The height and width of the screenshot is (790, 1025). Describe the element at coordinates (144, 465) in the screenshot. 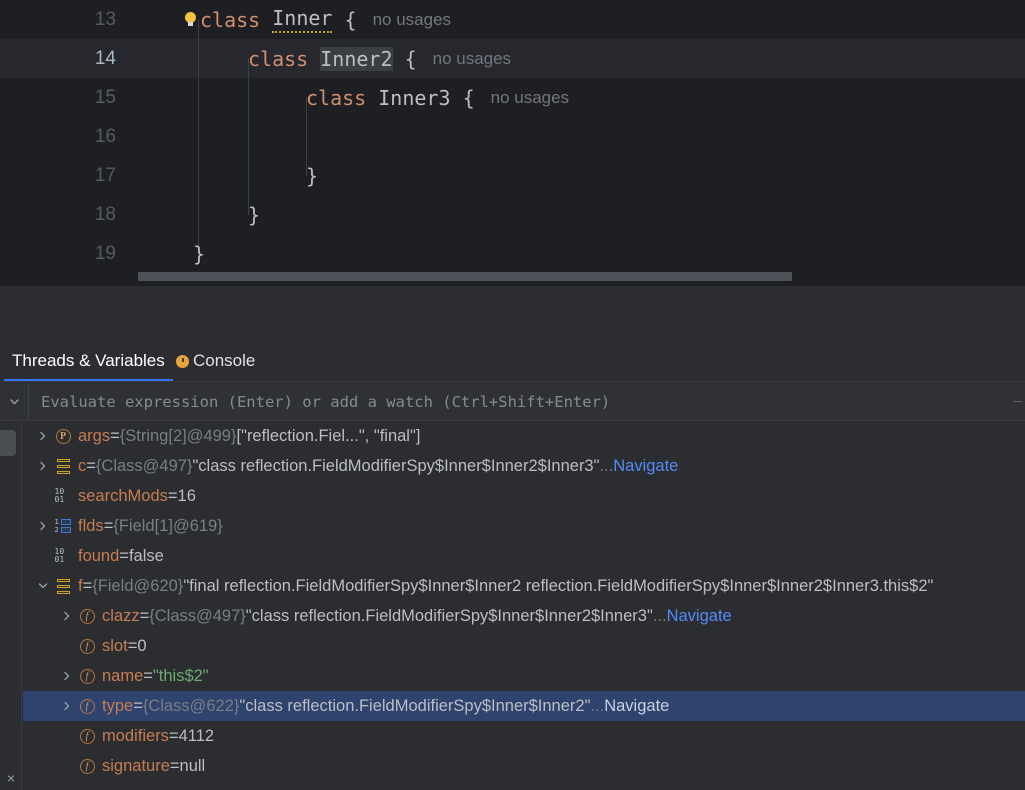

I see `variable-type: {Class@497}` at that location.